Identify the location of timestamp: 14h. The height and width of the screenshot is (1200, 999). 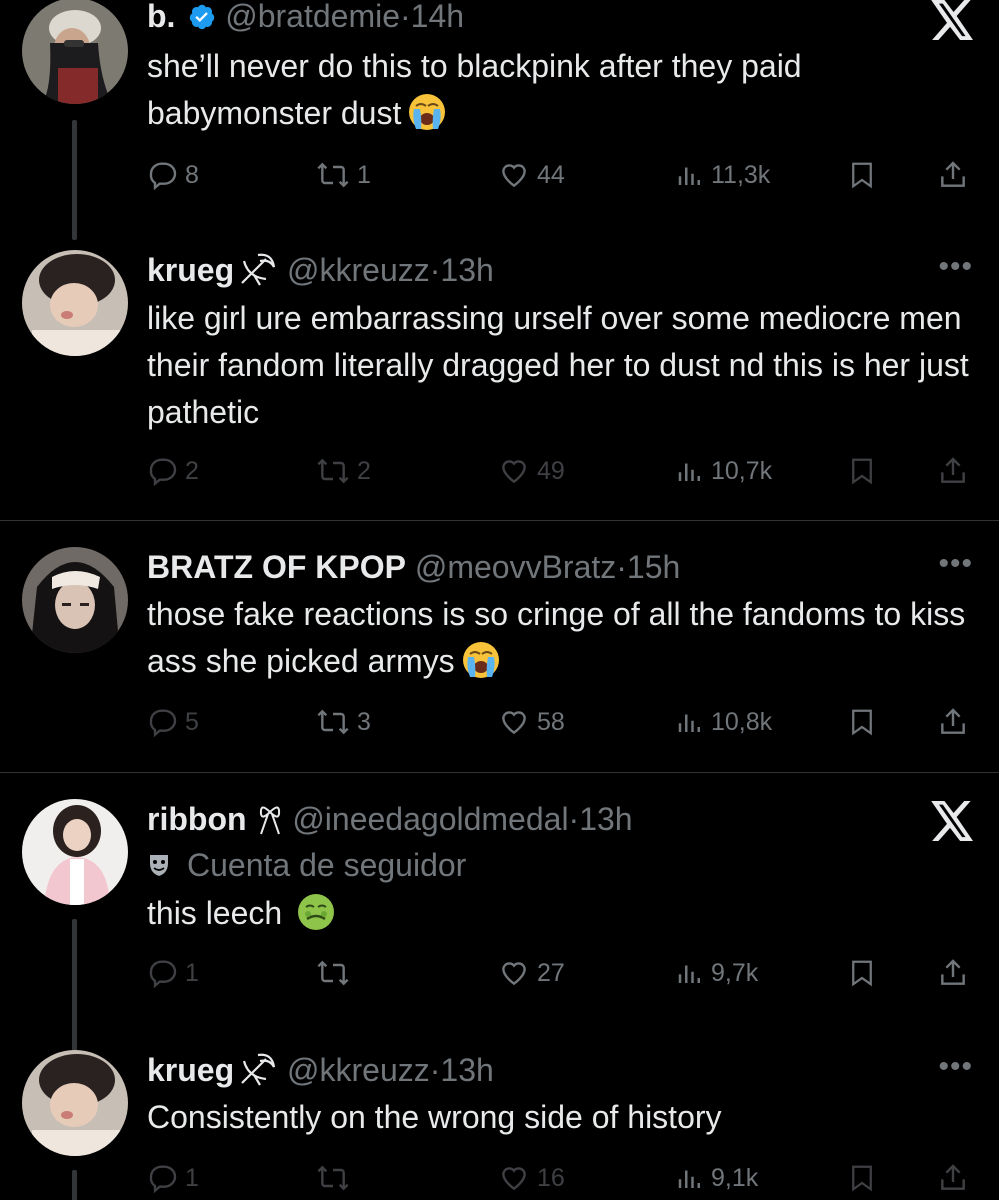
(437, 17).